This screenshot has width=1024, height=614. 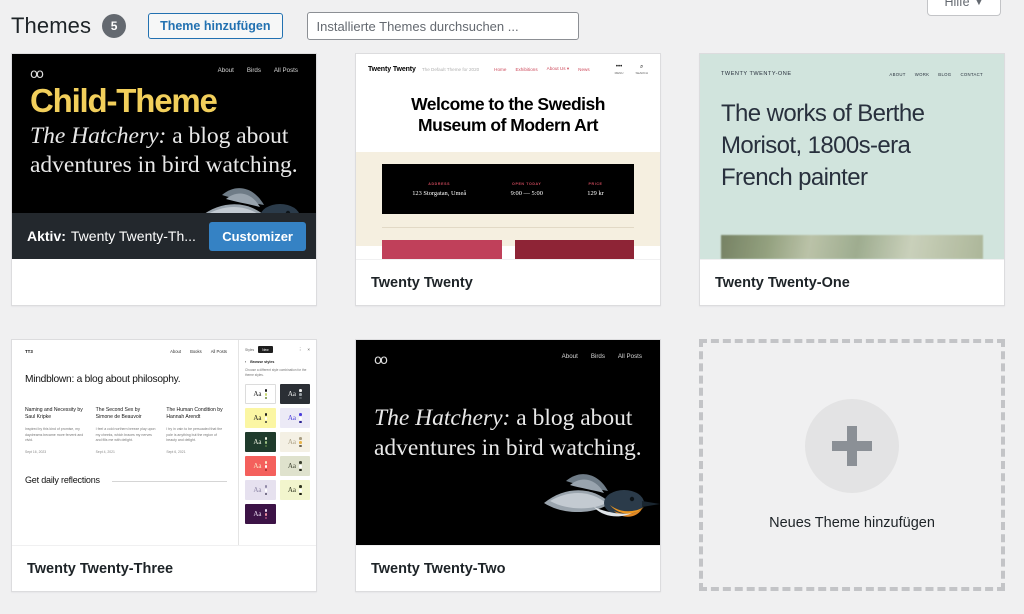 I want to click on preview-footer-text: Get daily reflections, so click(x=62, y=480).